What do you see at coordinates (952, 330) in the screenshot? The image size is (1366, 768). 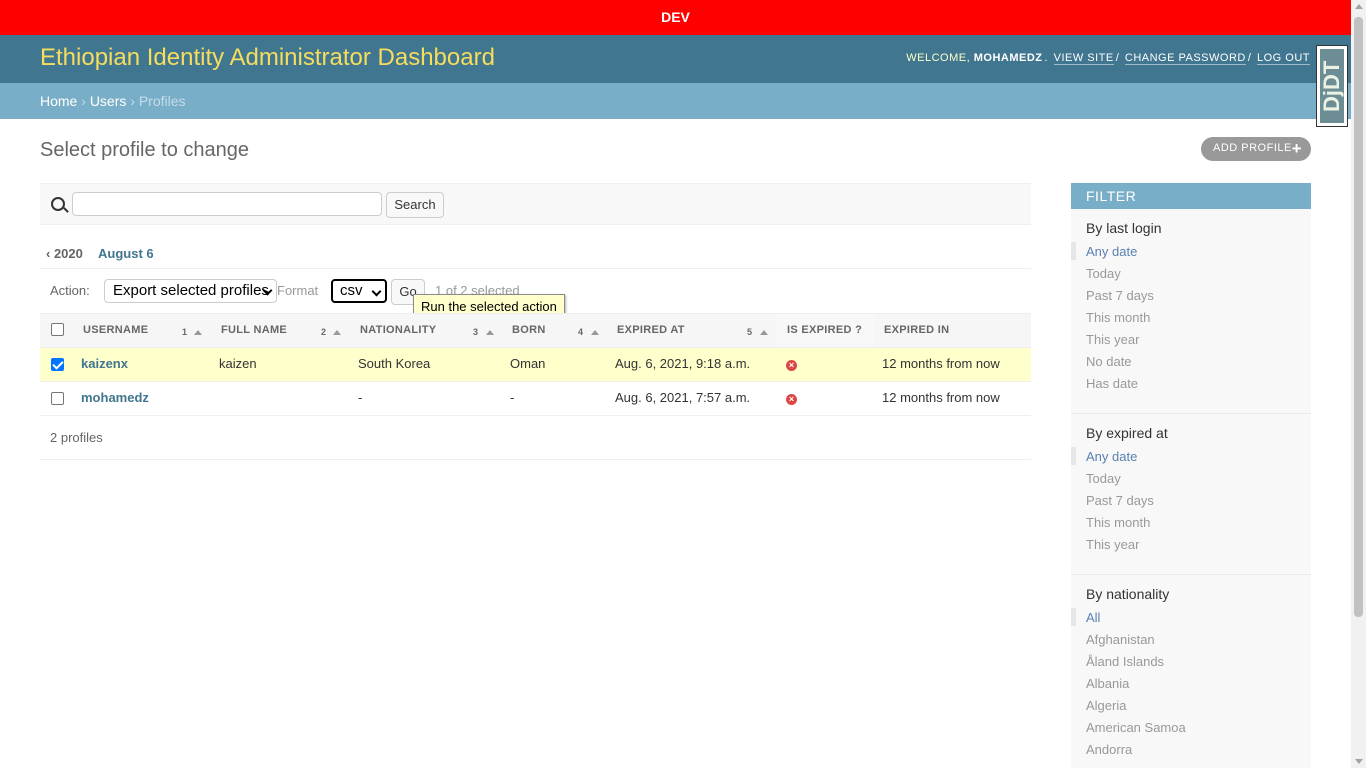 I see `column-header-expired-in: Expired in` at bounding box center [952, 330].